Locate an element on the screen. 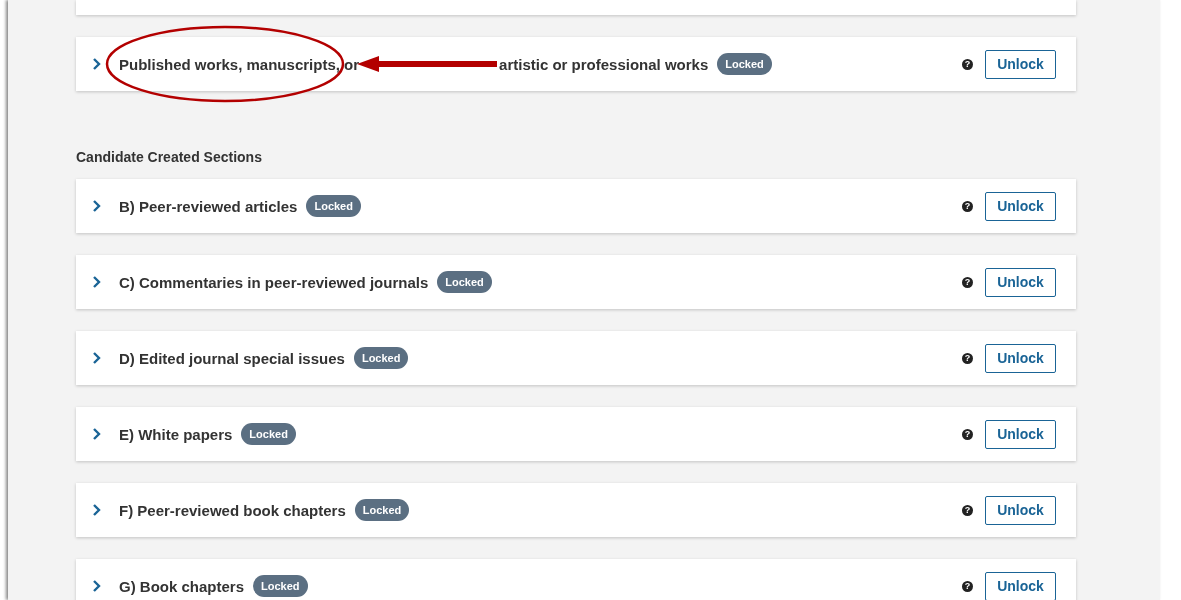  section-title: Published works, manuscripts, or is located at coordinates (239, 64).